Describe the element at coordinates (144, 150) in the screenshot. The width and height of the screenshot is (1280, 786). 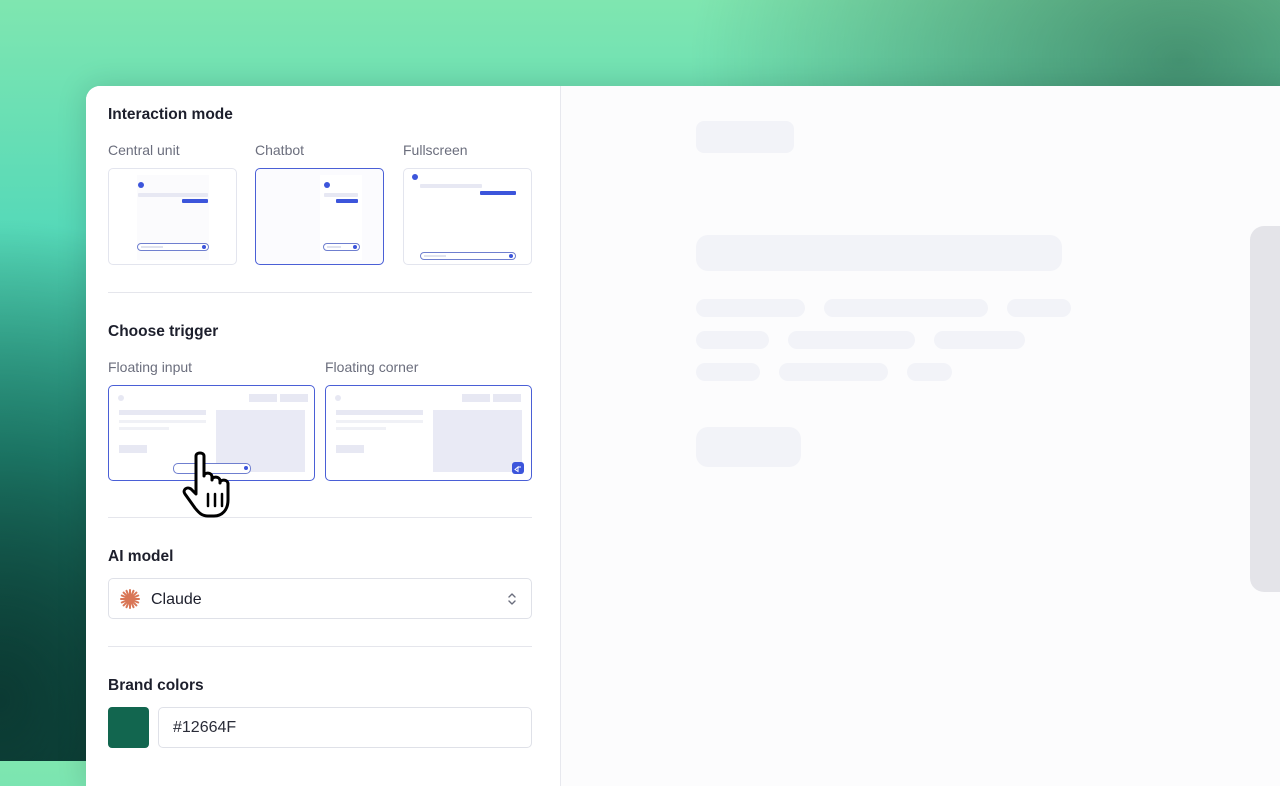
I see `option-label-central-unit: Central unit` at that location.